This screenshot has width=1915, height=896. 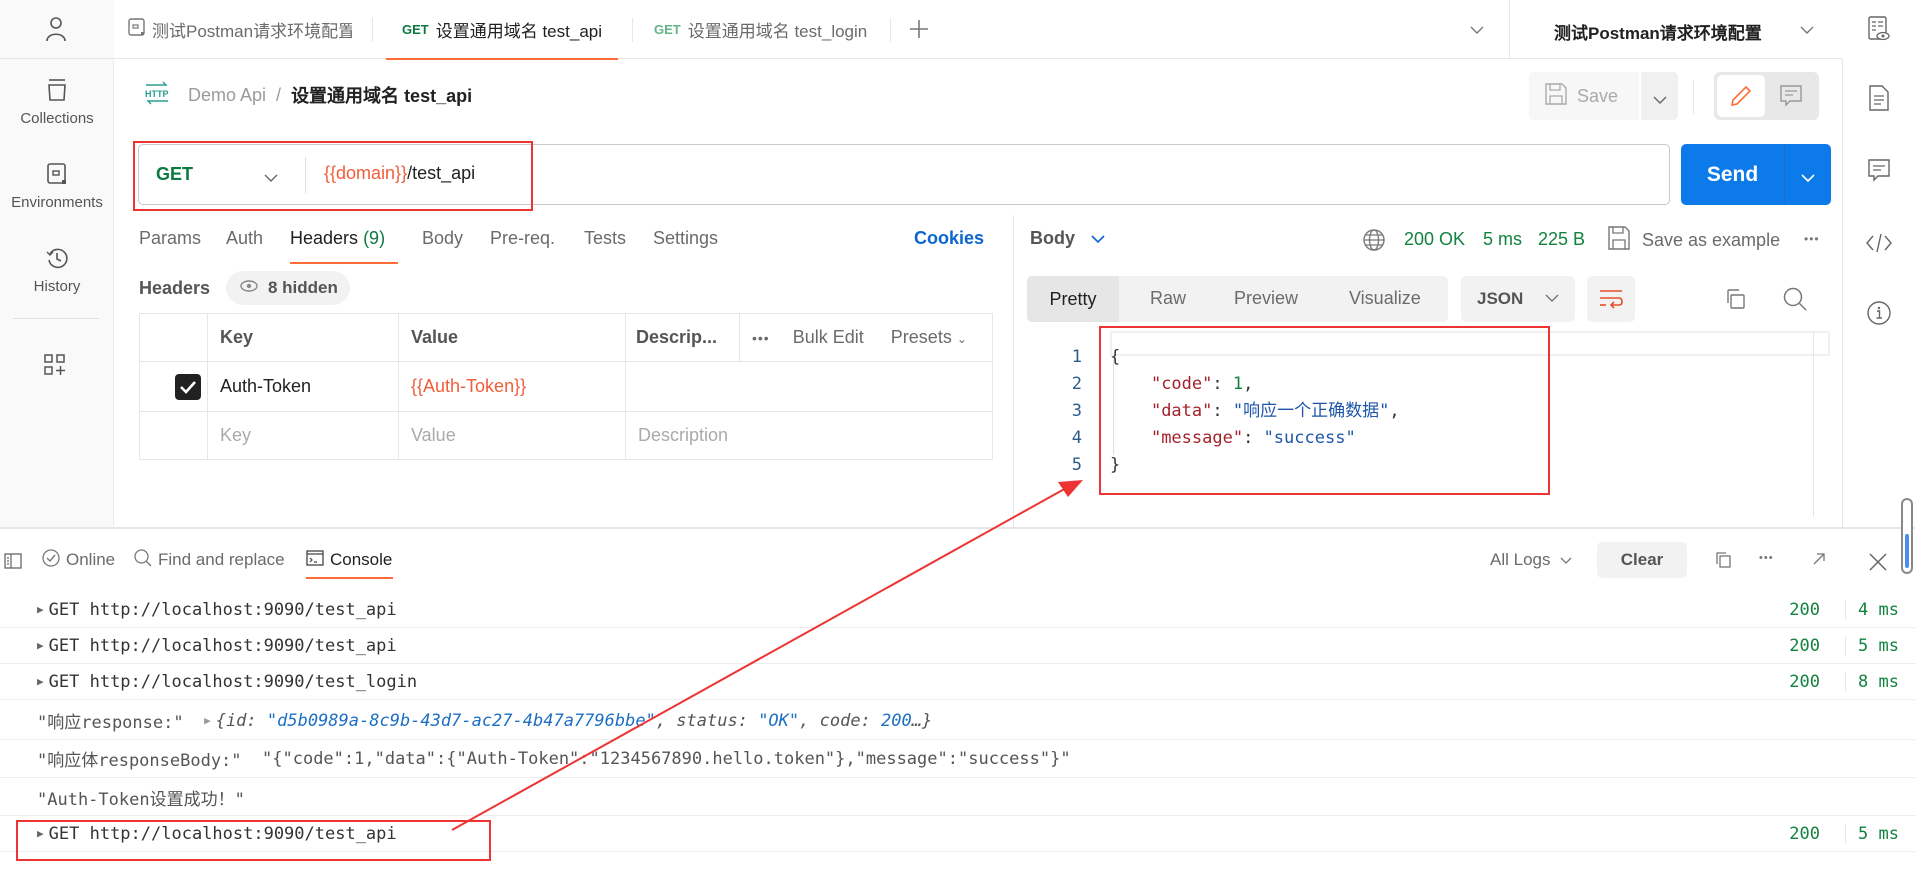 I want to click on tab-body: Body, so click(x=442, y=238).